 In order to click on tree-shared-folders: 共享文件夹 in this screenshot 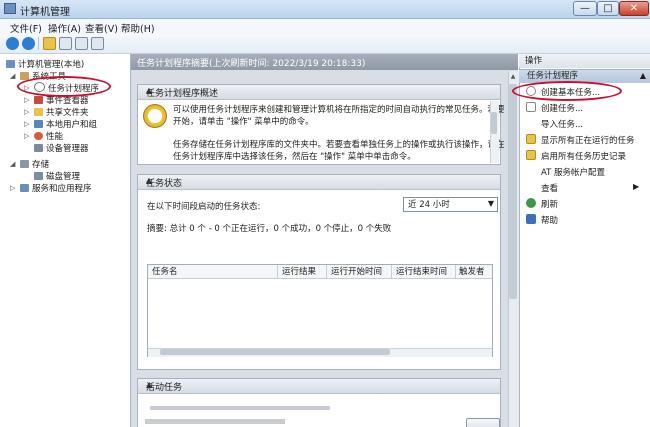, I will do `click(61, 112)`.